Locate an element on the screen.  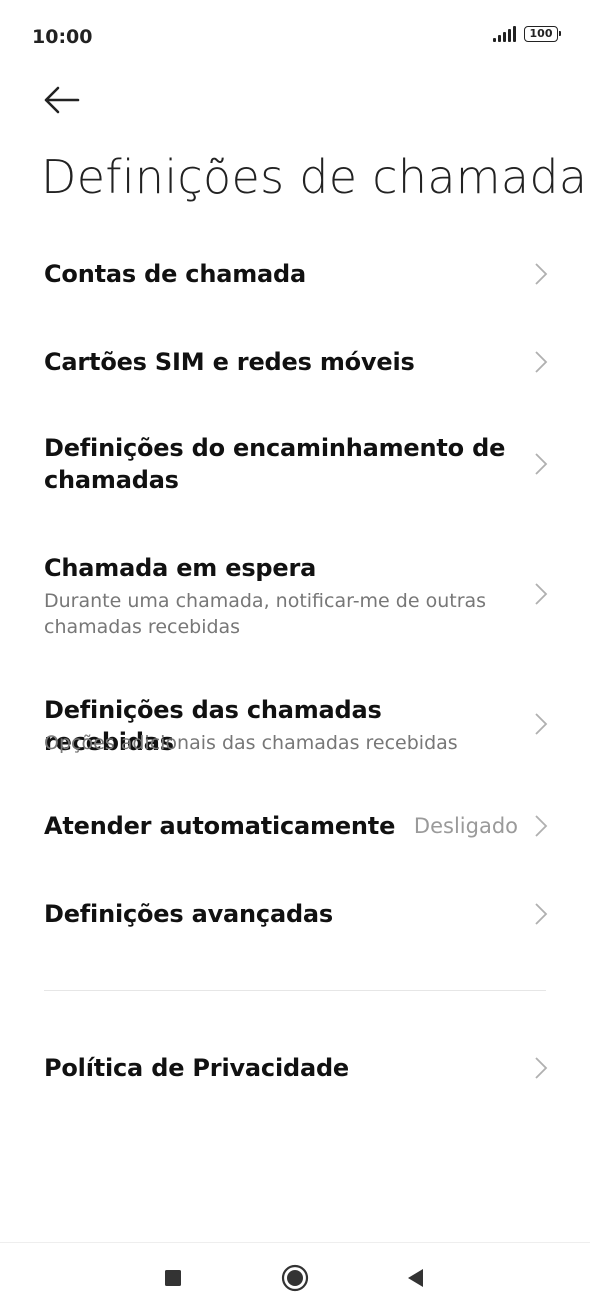
back-button is located at coordinates (64, 100).